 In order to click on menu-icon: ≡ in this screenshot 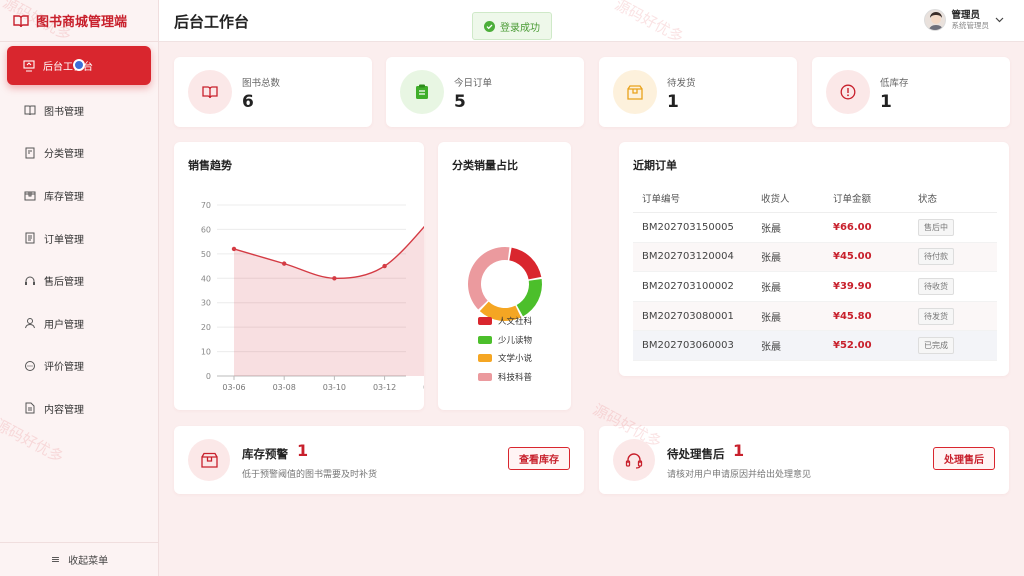, I will do `click(55, 559)`.